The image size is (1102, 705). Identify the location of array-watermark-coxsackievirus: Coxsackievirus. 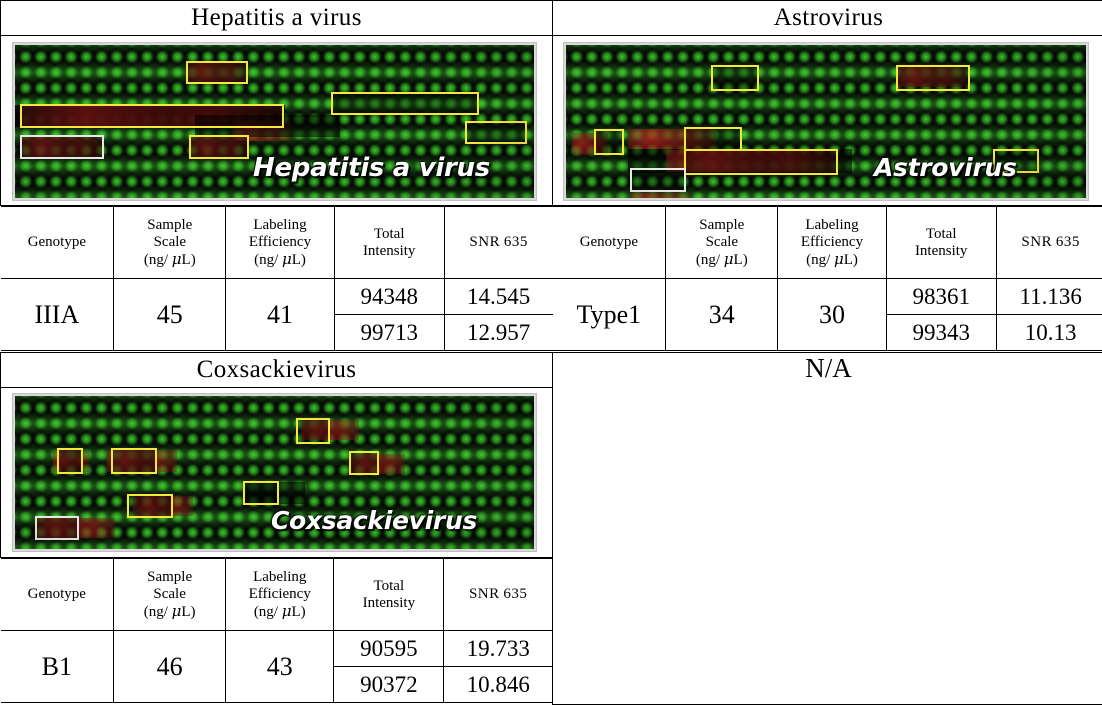
(374, 521).